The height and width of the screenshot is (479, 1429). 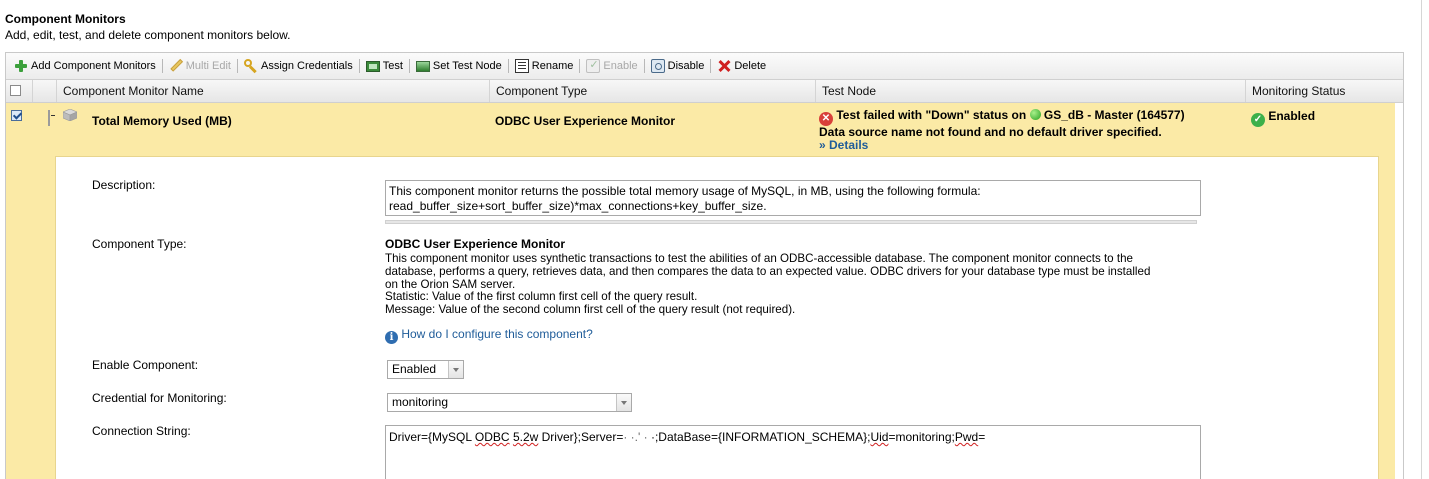 What do you see at coordinates (414, 369) in the screenshot?
I see `enable-component-value: Enabled` at bounding box center [414, 369].